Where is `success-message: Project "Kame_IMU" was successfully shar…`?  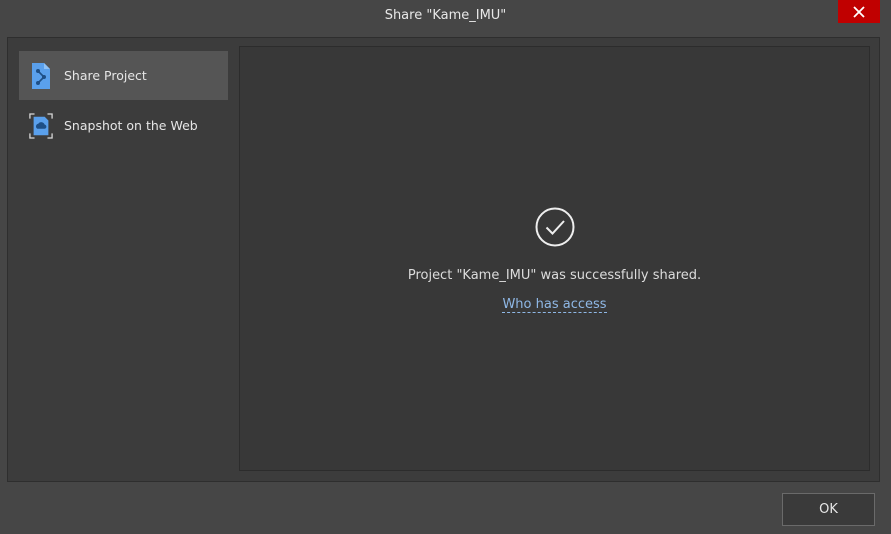 success-message: Project "Kame_IMU" was successfully shar… is located at coordinates (554, 275).